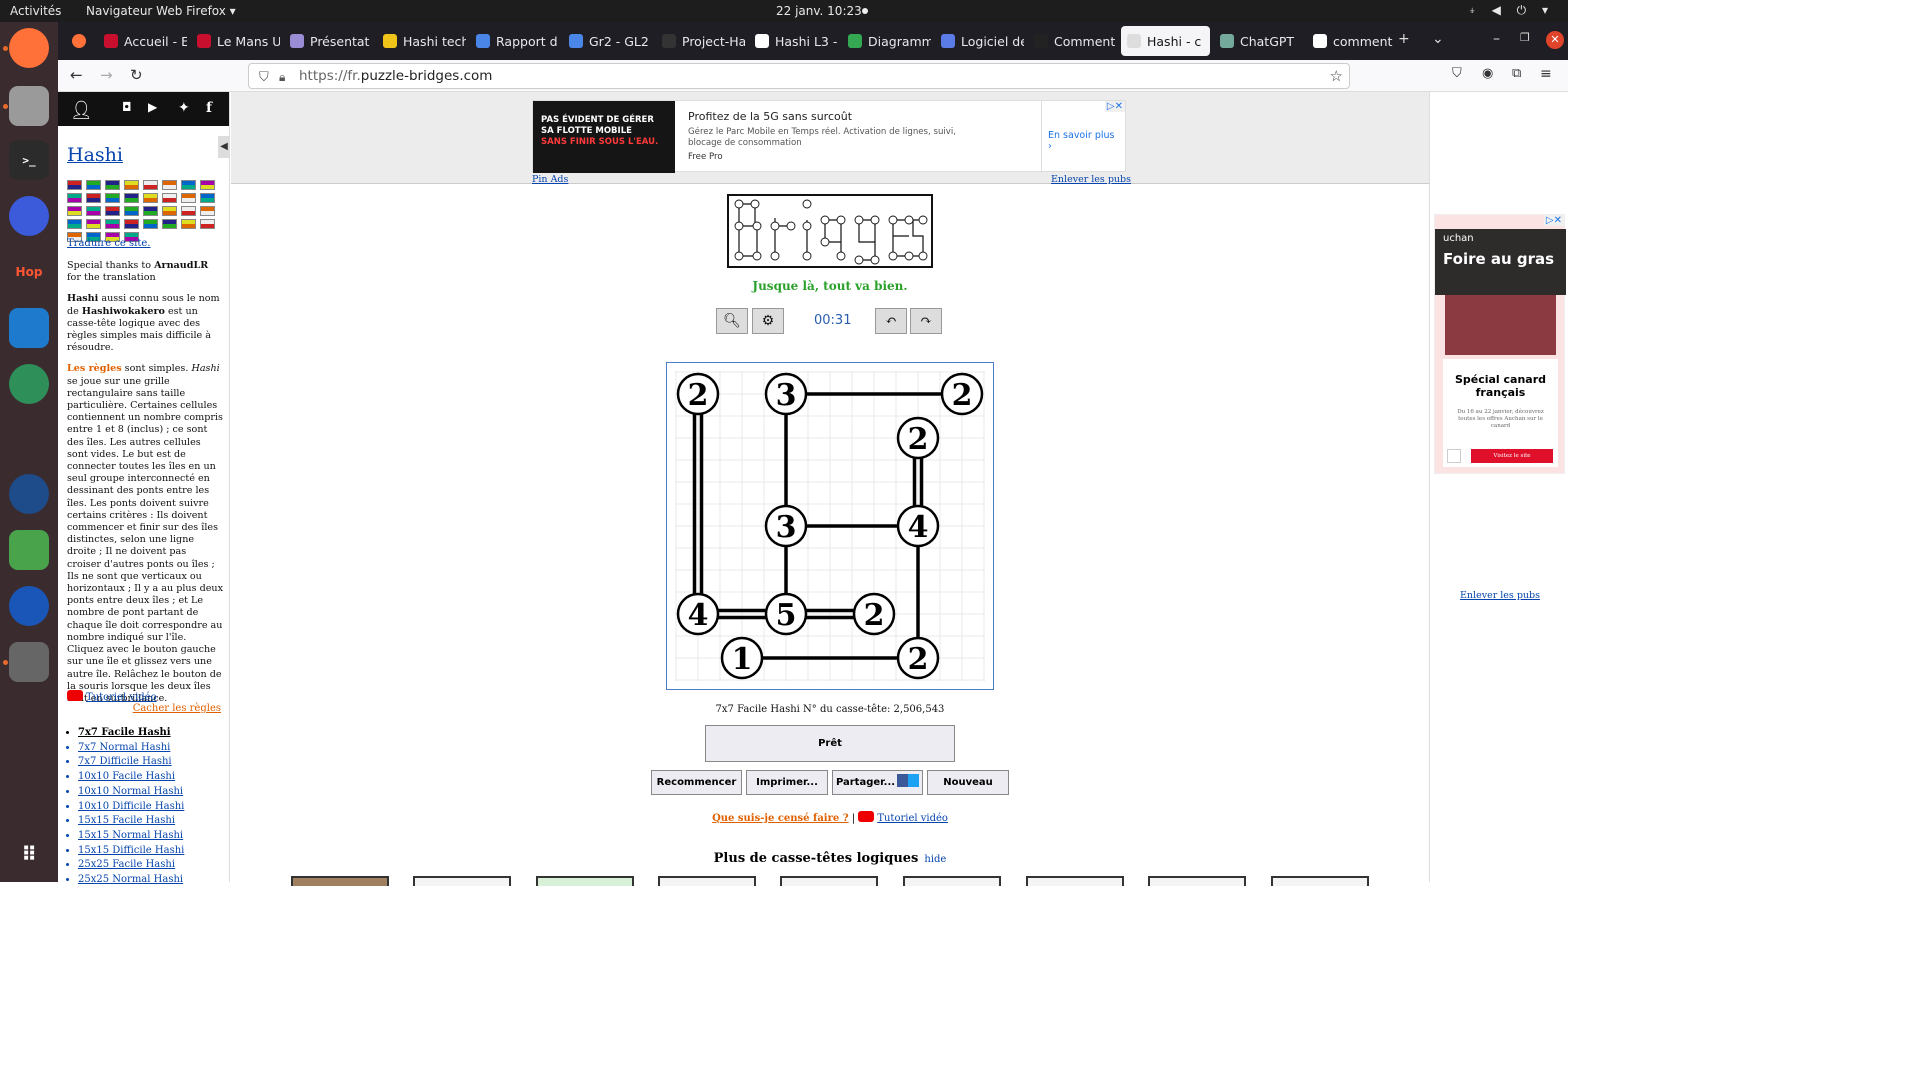  Describe the element at coordinates (108, 243) in the screenshot. I see `translate-link: Traduire ce site.` at that location.